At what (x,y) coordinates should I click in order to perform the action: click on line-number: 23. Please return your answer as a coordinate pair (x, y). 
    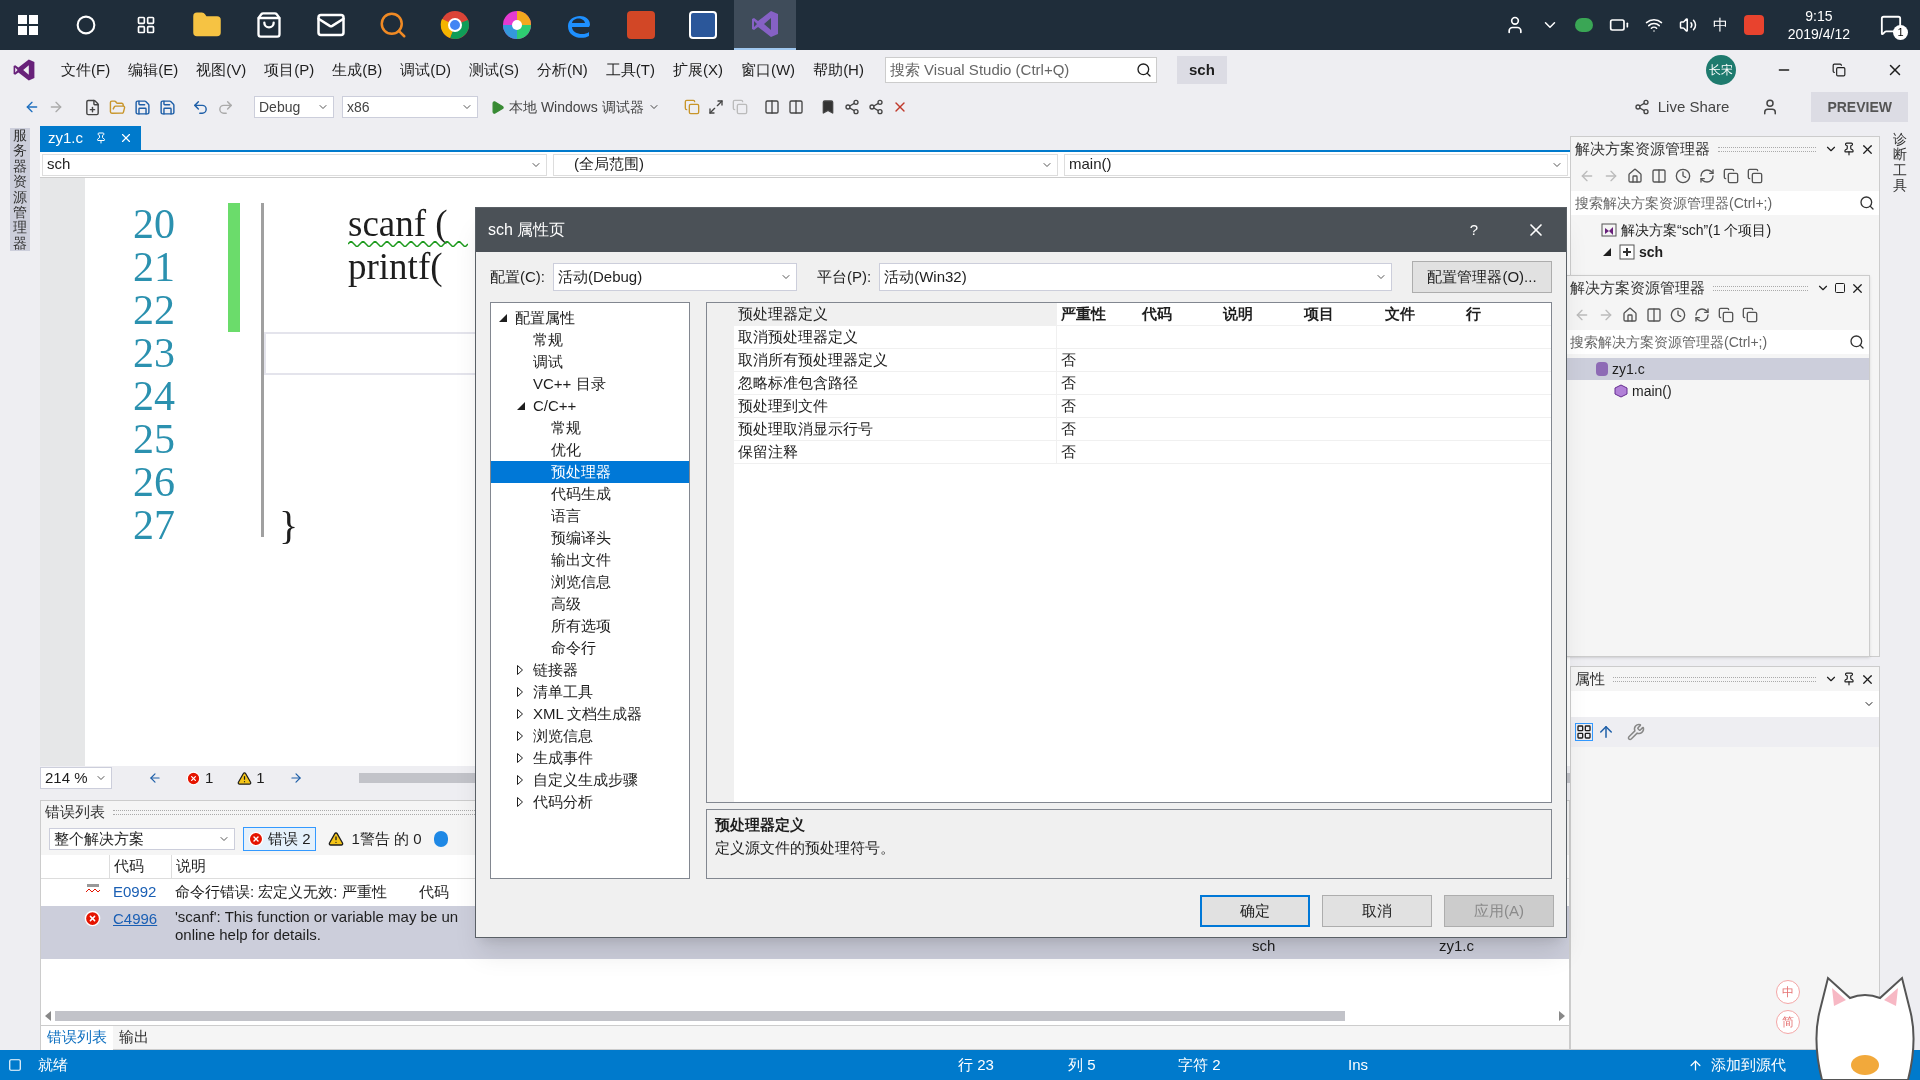
    Looking at the image, I should click on (153, 353).